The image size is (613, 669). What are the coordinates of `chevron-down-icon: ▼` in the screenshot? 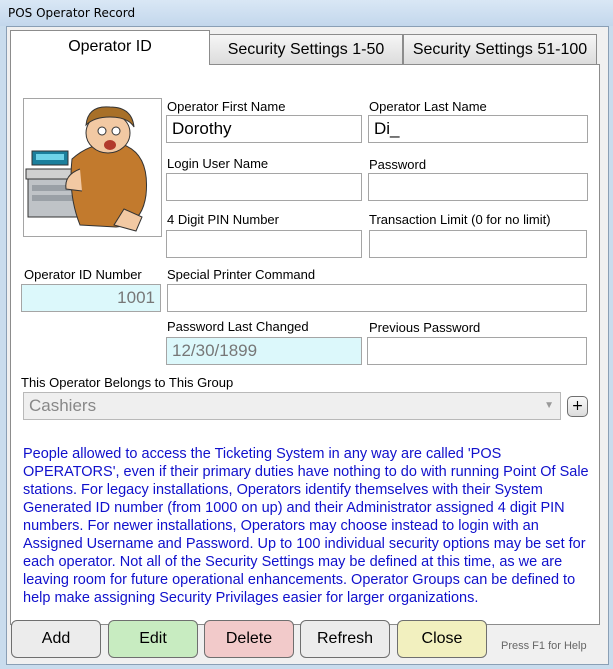 It's located at (549, 406).